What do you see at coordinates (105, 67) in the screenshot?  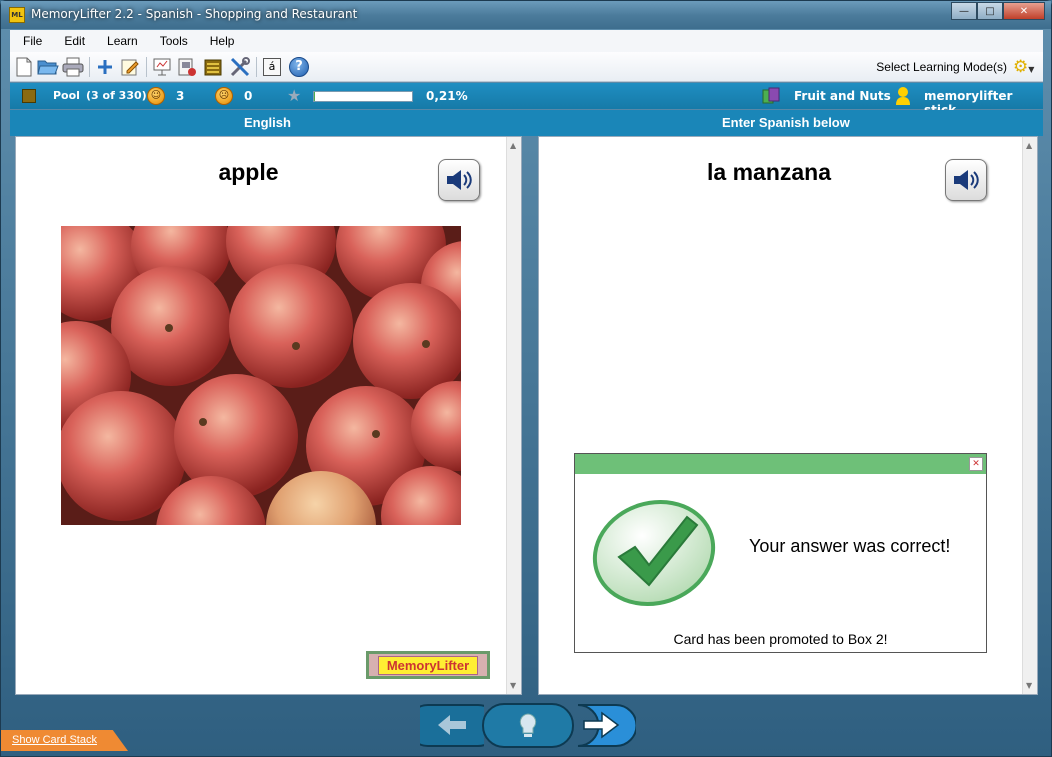 I see `add-card-icon` at bounding box center [105, 67].